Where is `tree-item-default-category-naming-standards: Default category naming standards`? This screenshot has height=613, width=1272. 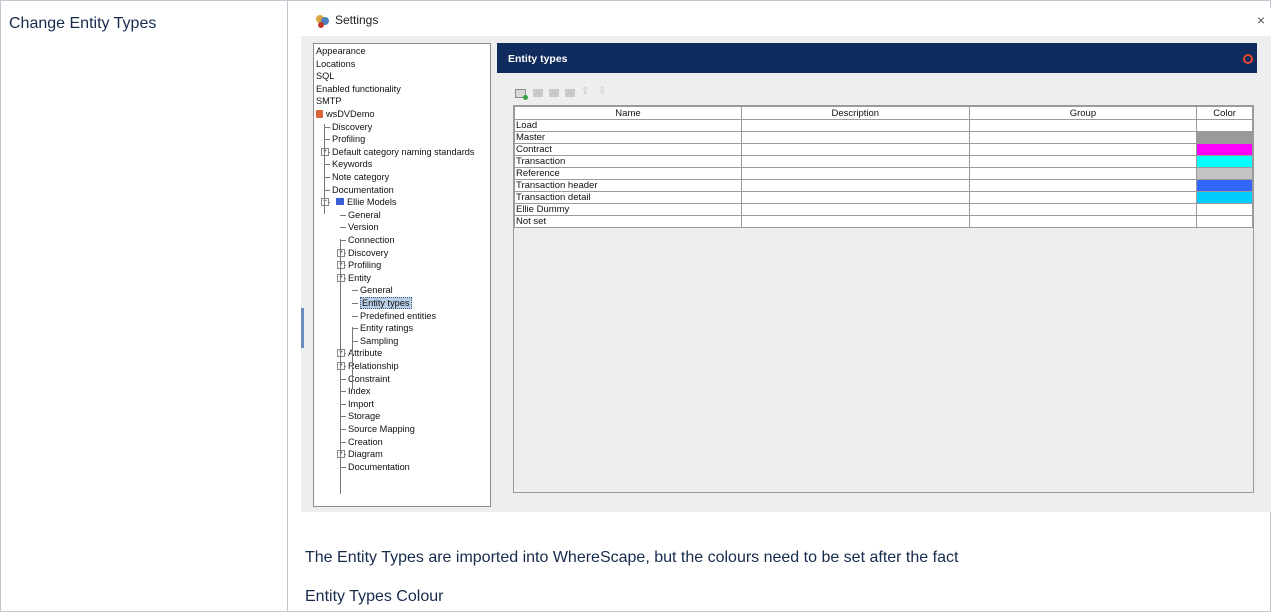
tree-item-default-category-naming-standards: Default category naming standards is located at coordinates (403, 152).